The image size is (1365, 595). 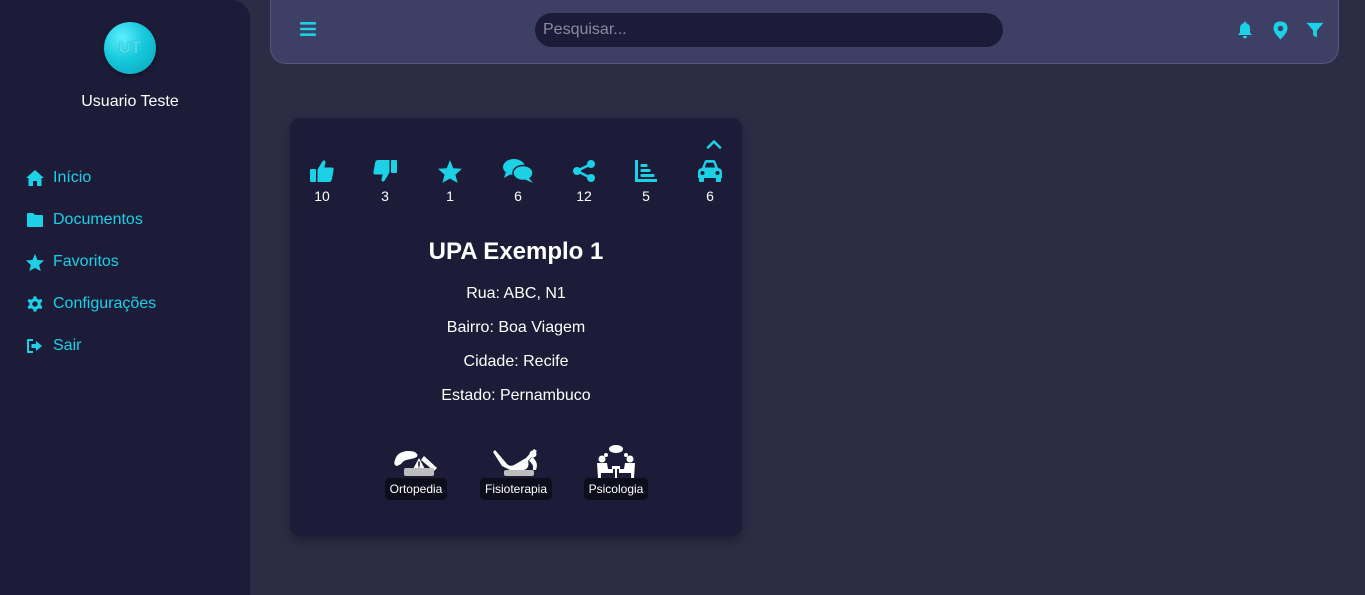 I want to click on psychology-icon, so click(x=616, y=462).